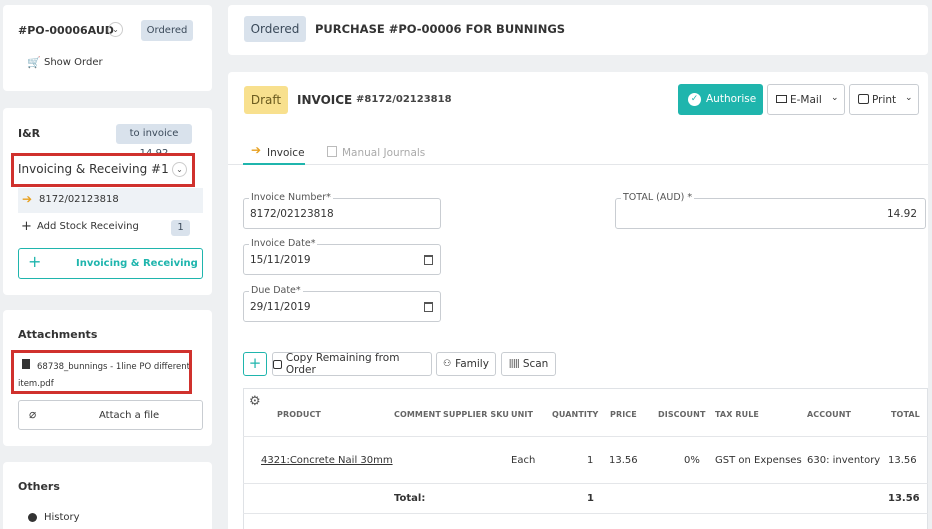 This screenshot has width=932, height=529. Describe the element at coordinates (255, 401) in the screenshot. I see `gear-icon: ⚙` at that location.